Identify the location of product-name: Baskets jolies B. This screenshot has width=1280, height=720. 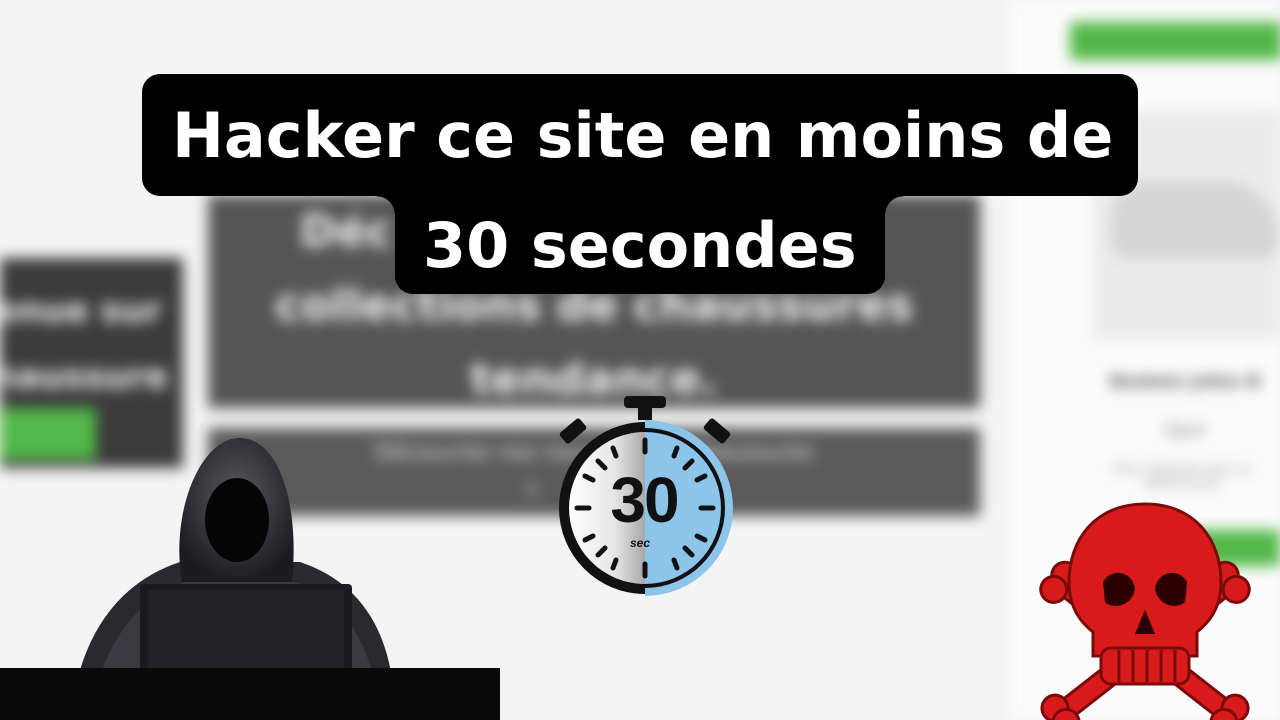
(1185, 382).